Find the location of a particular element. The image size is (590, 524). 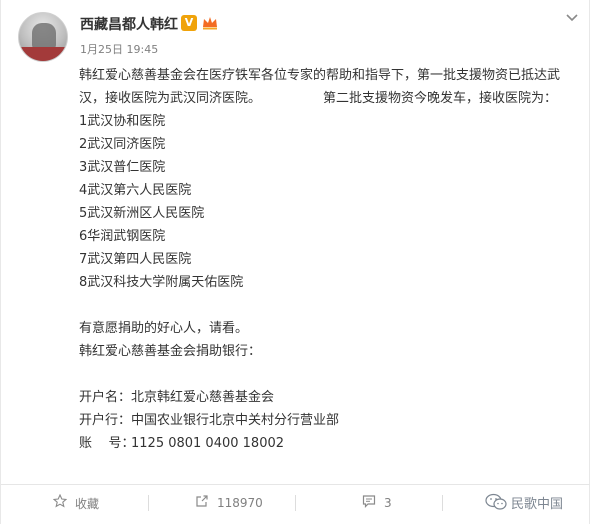

donation-call: 有意愿捐助的好心人，请看。 is located at coordinates (164, 328).